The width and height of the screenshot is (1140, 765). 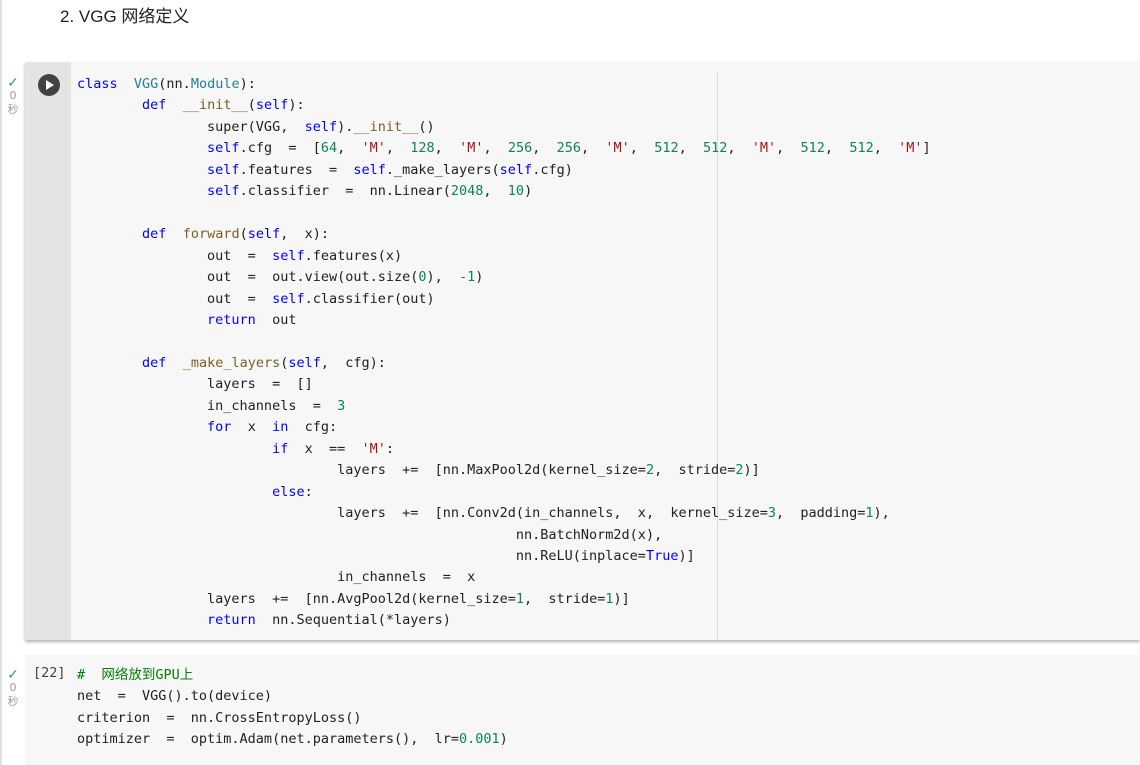 I want to click on code-token: .cfg), so click(x=552, y=169).